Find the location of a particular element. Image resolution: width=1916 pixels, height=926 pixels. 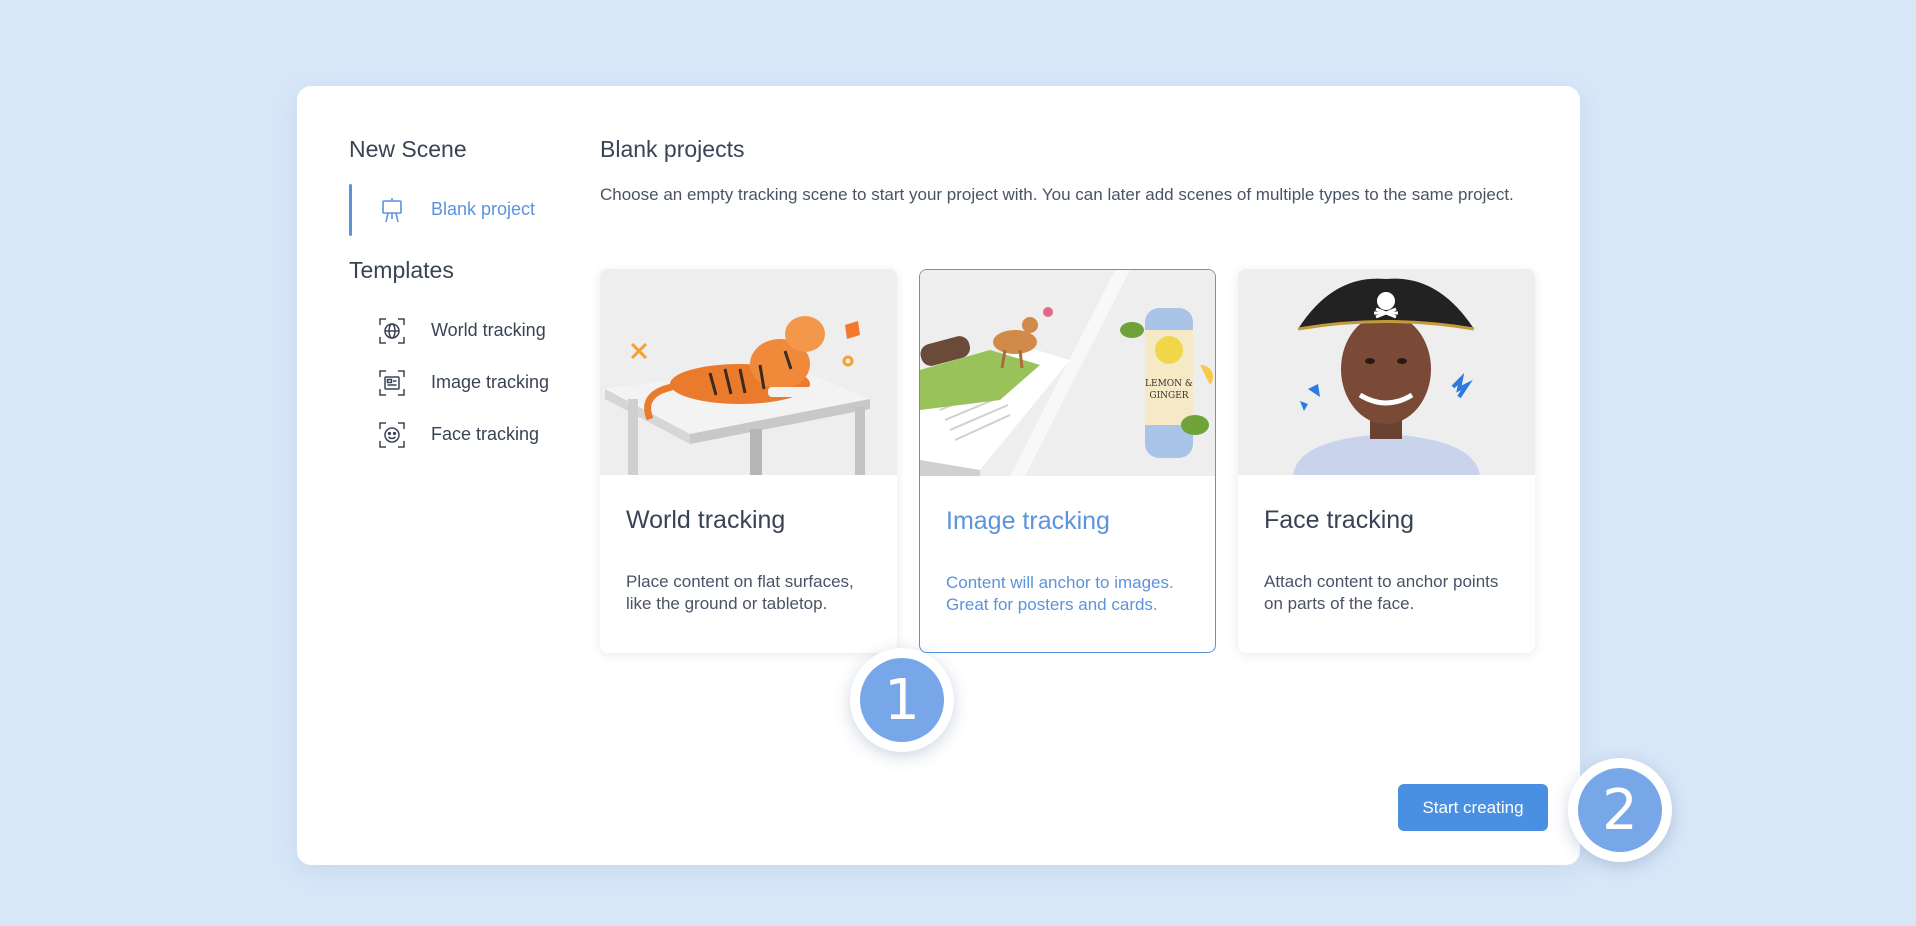

step-badge-2: 2 is located at coordinates (1620, 810).